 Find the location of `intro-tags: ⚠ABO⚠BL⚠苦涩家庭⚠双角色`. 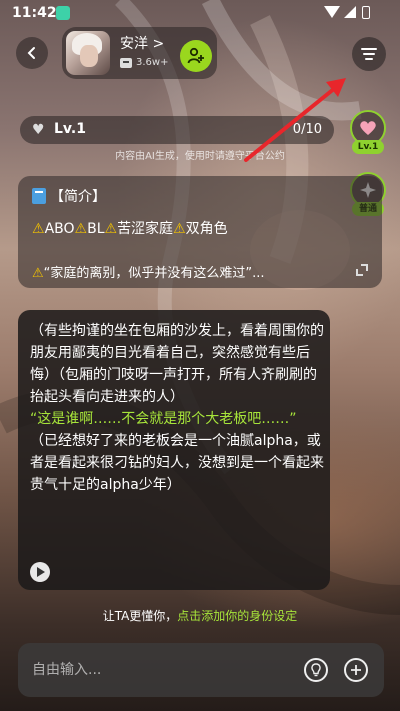

intro-tags: ⚠ABO⚠BL⚠苦涩家庭⚠双角色 is located at coordinates (130, 228).